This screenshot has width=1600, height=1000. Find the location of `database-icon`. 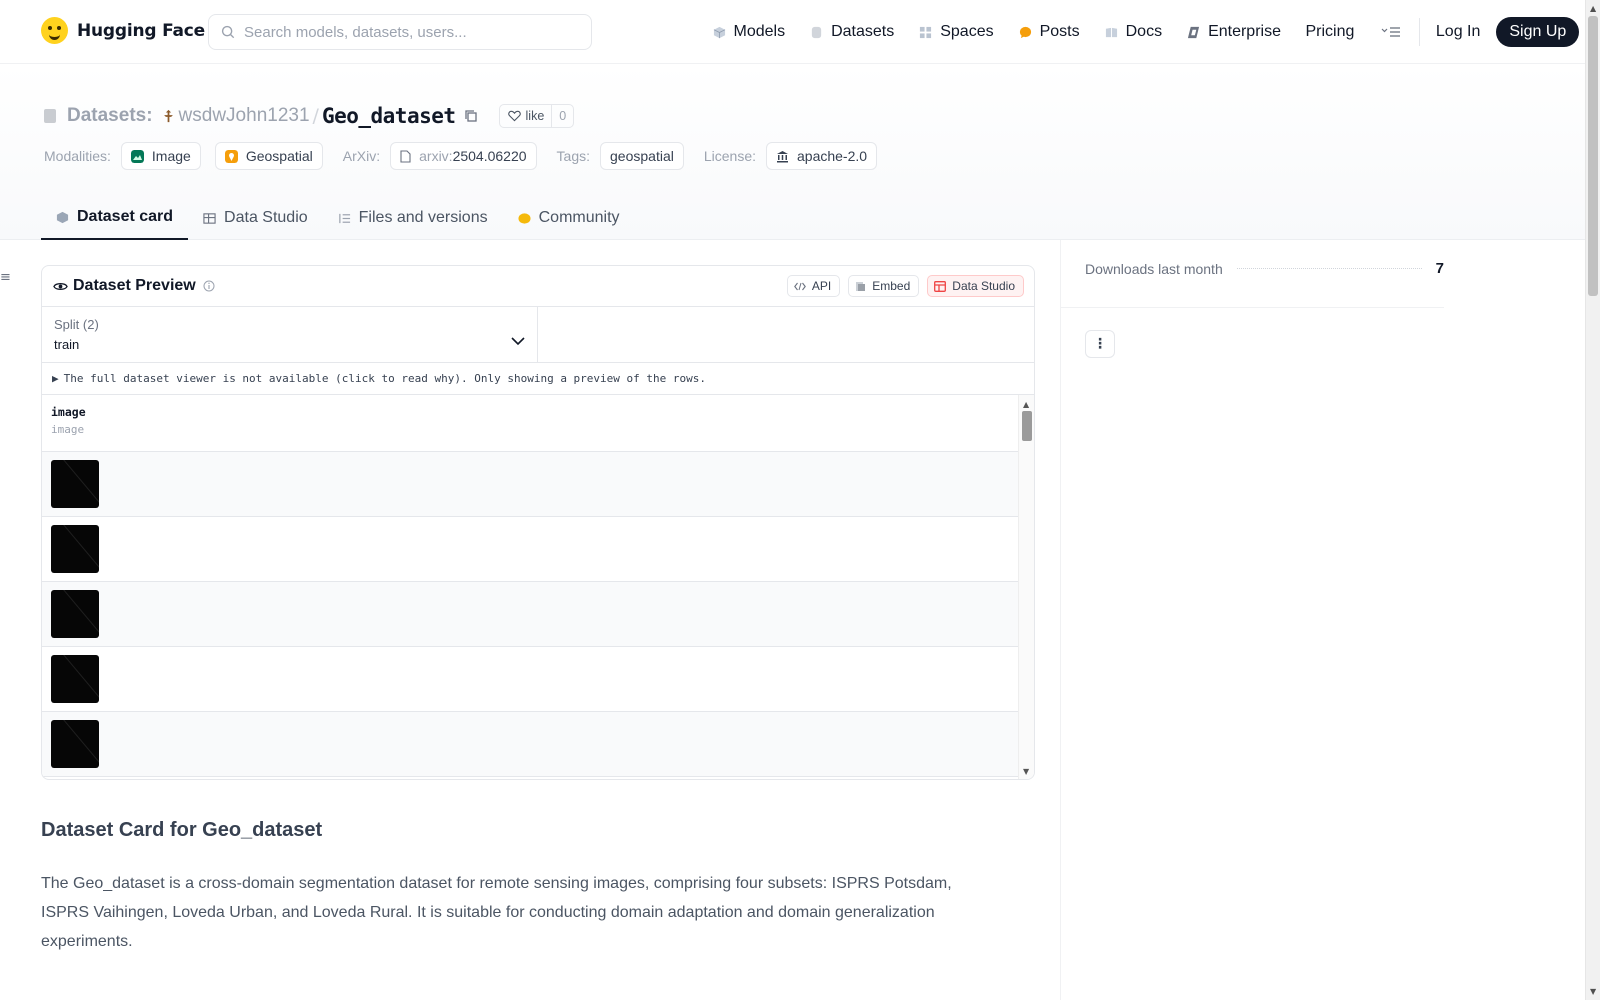

database-icon is located at coordinates (816, 32).